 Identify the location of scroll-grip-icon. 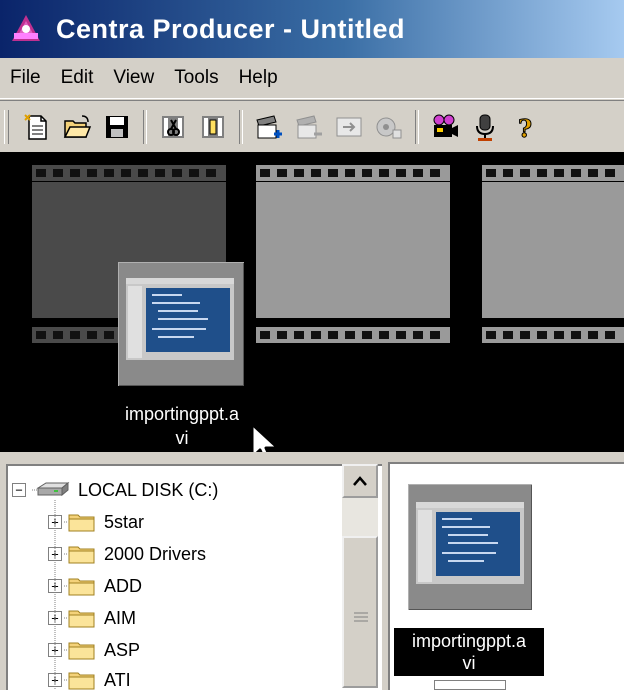
(361, 617).